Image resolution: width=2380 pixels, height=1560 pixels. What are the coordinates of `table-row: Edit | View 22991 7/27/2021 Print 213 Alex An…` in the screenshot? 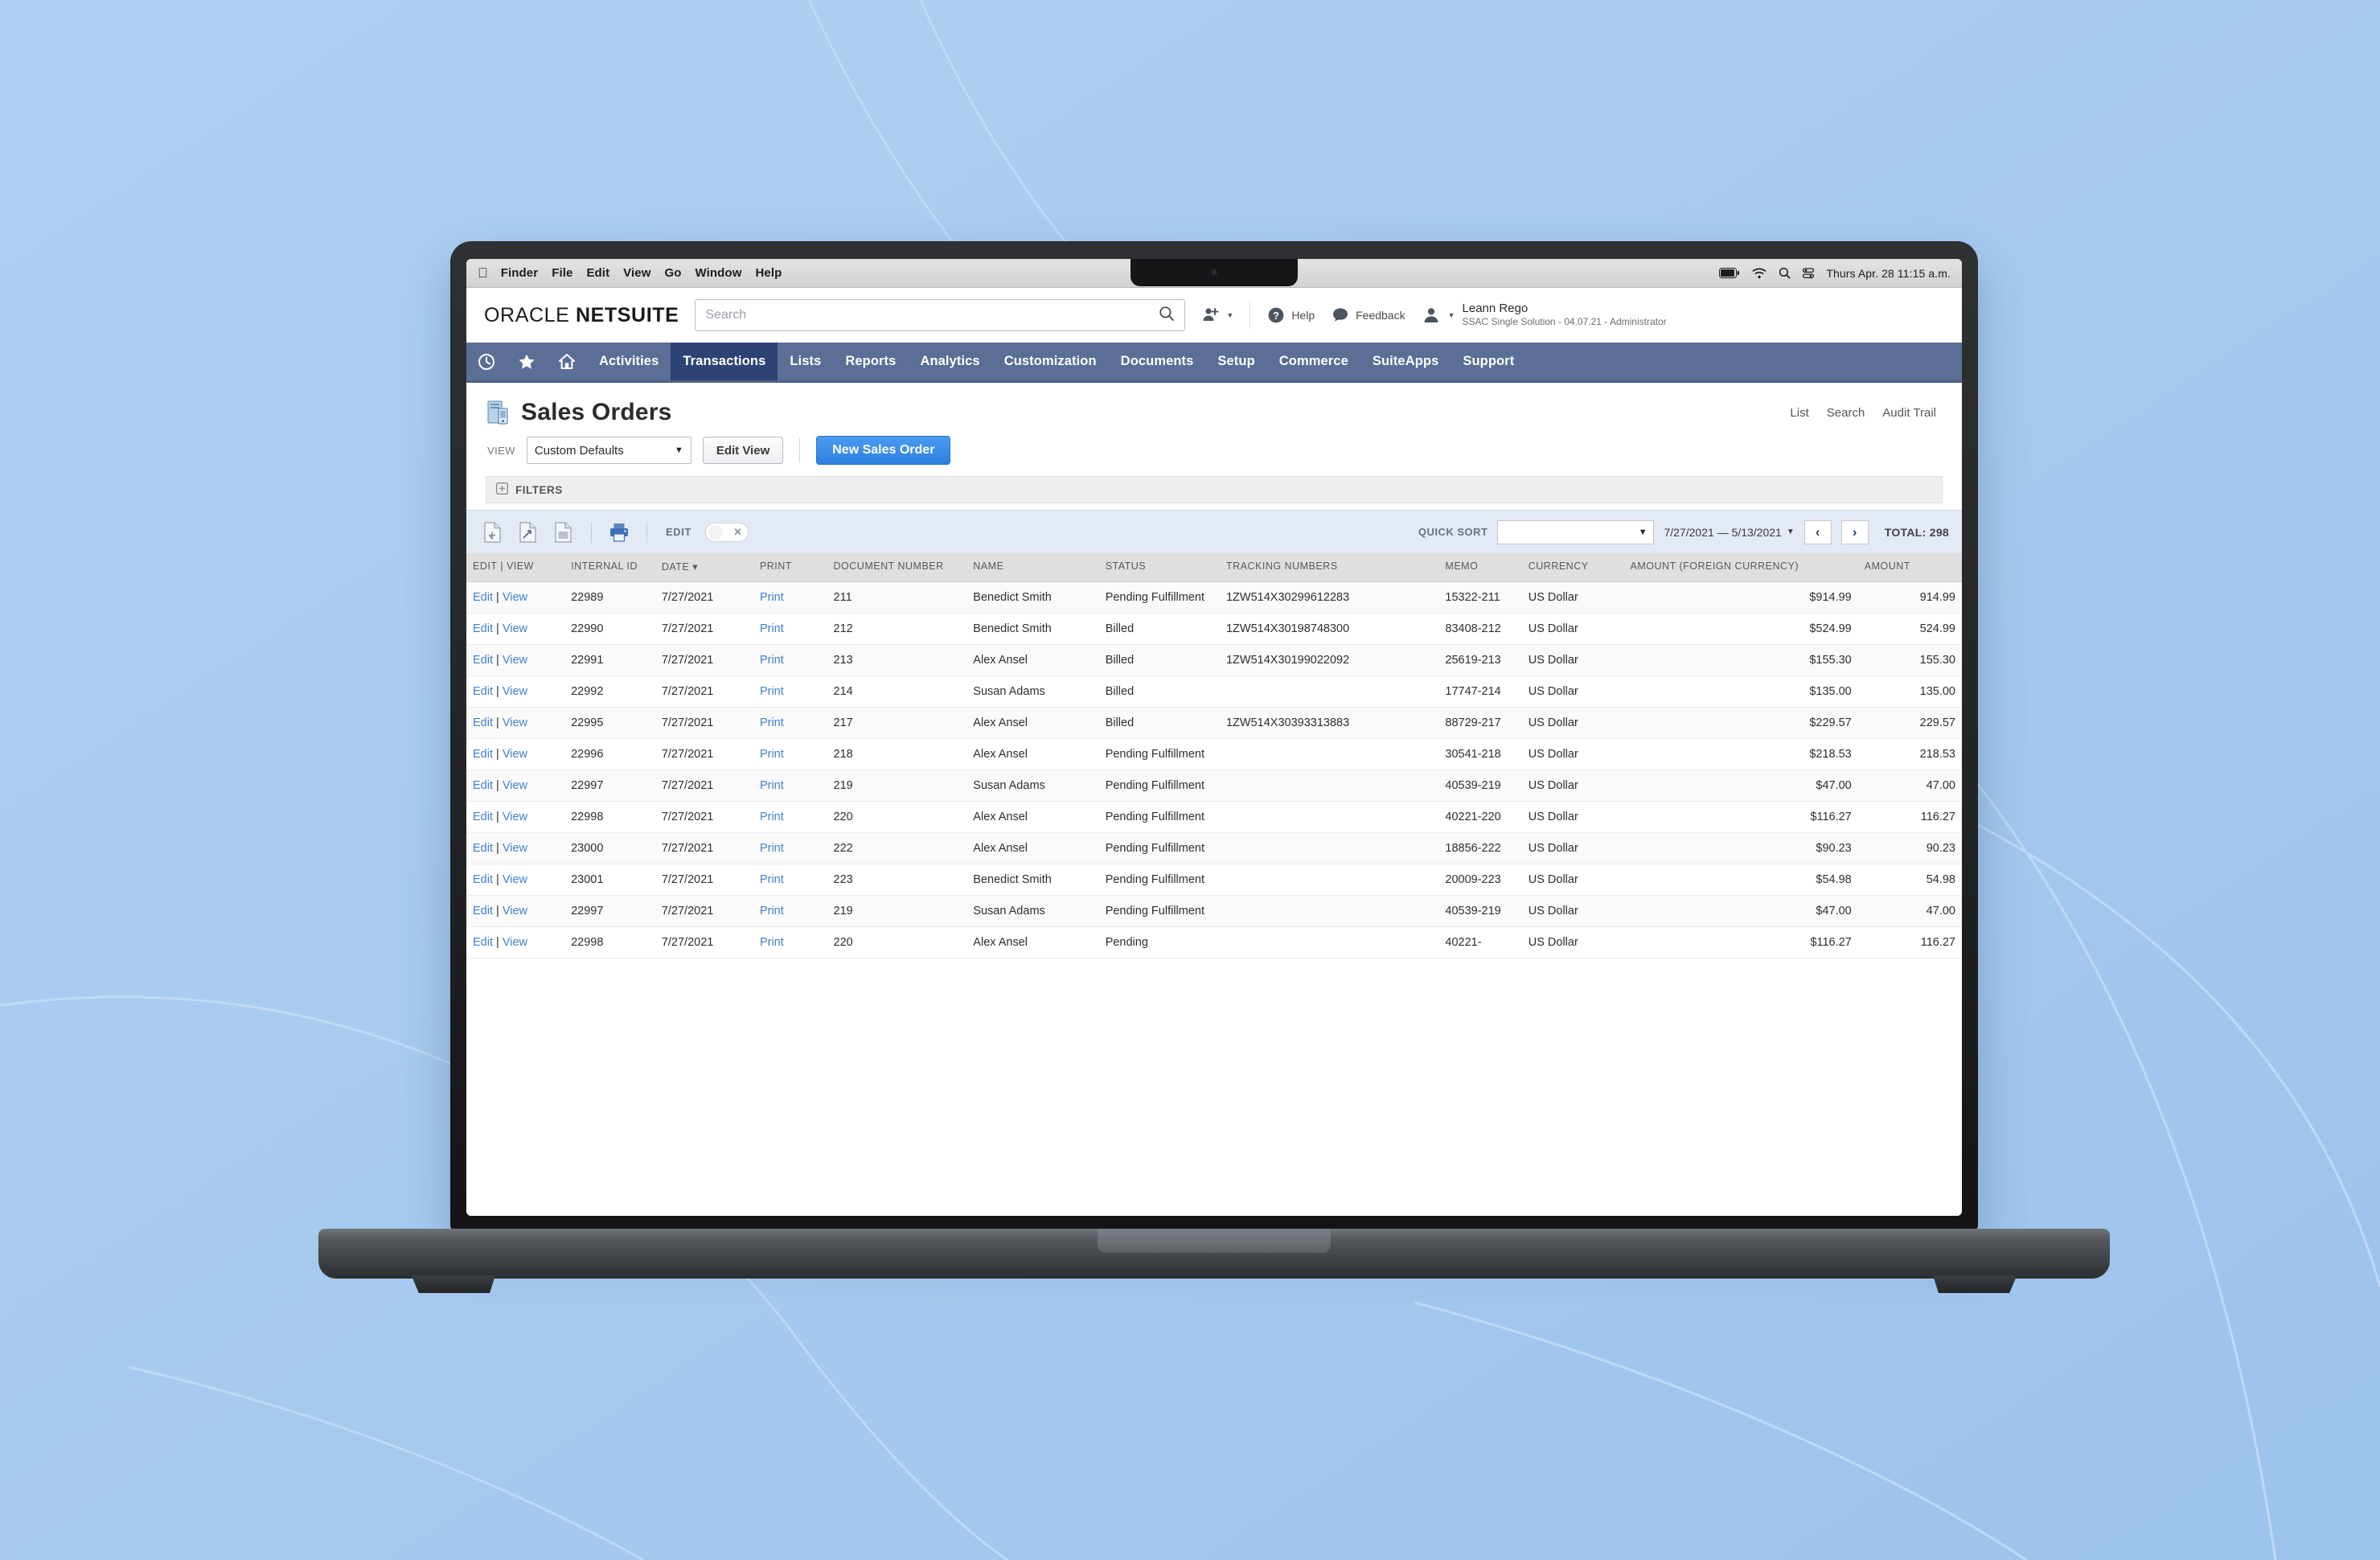 It's located at (1214, 660).